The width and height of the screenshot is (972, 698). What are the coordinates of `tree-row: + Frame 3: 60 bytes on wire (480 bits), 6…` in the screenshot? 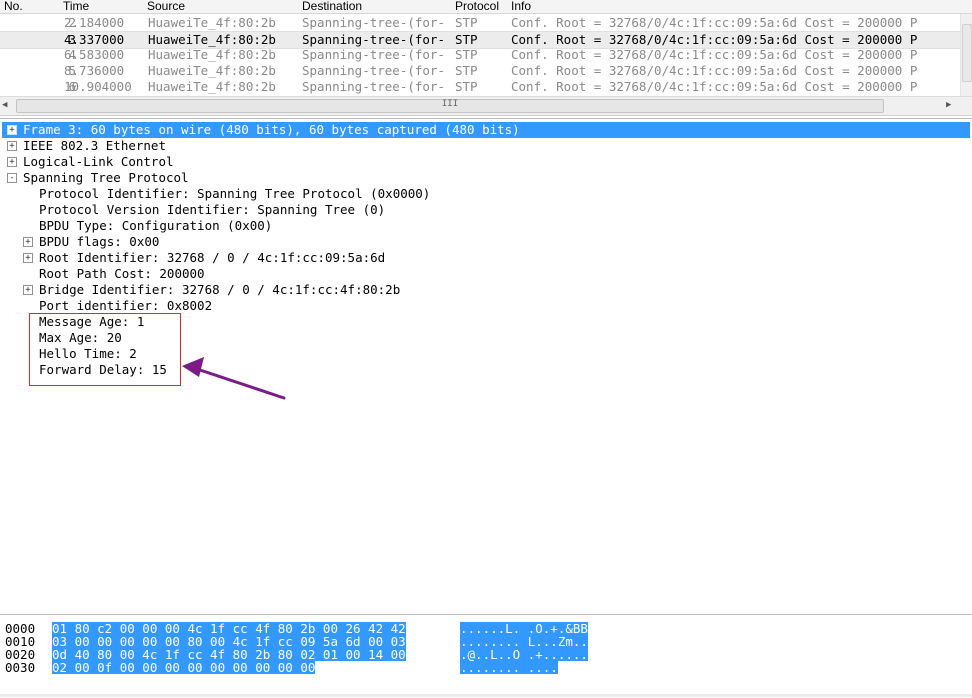 It's located at (486, 130).